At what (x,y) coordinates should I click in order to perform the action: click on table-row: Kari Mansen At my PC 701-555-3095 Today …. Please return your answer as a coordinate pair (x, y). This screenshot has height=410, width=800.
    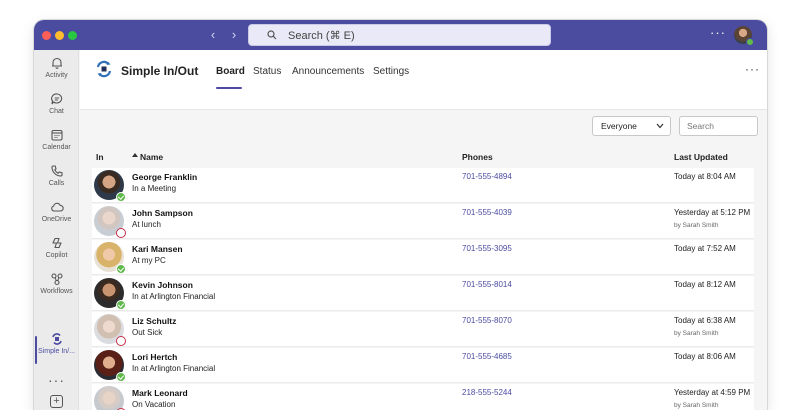
    Looking at the image, I should click on (423, 257).